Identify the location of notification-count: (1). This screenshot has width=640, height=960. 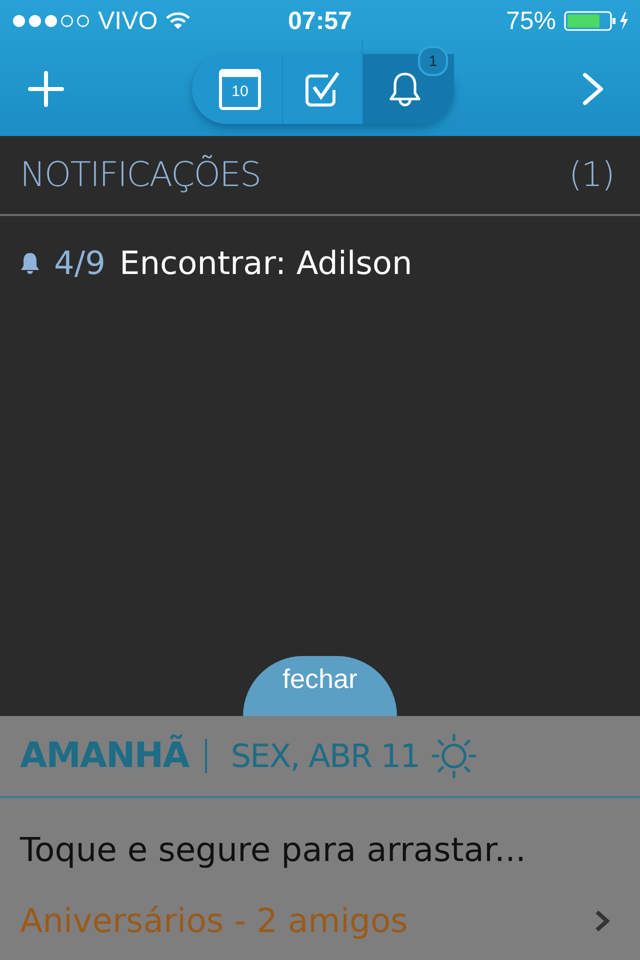
(591, 175).